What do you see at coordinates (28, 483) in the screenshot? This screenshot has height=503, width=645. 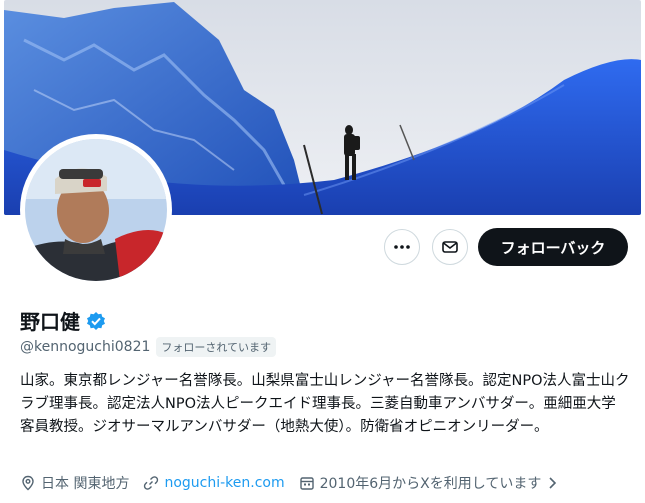 I see `location-pin-icon` at bounding box center [28, 483].